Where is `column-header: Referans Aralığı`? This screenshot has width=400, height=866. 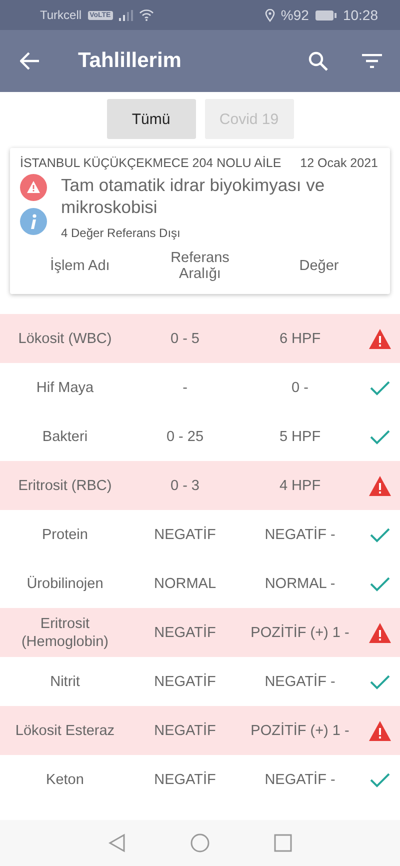
column-header: Referans Aralığı is located at coordinates (200, 266).